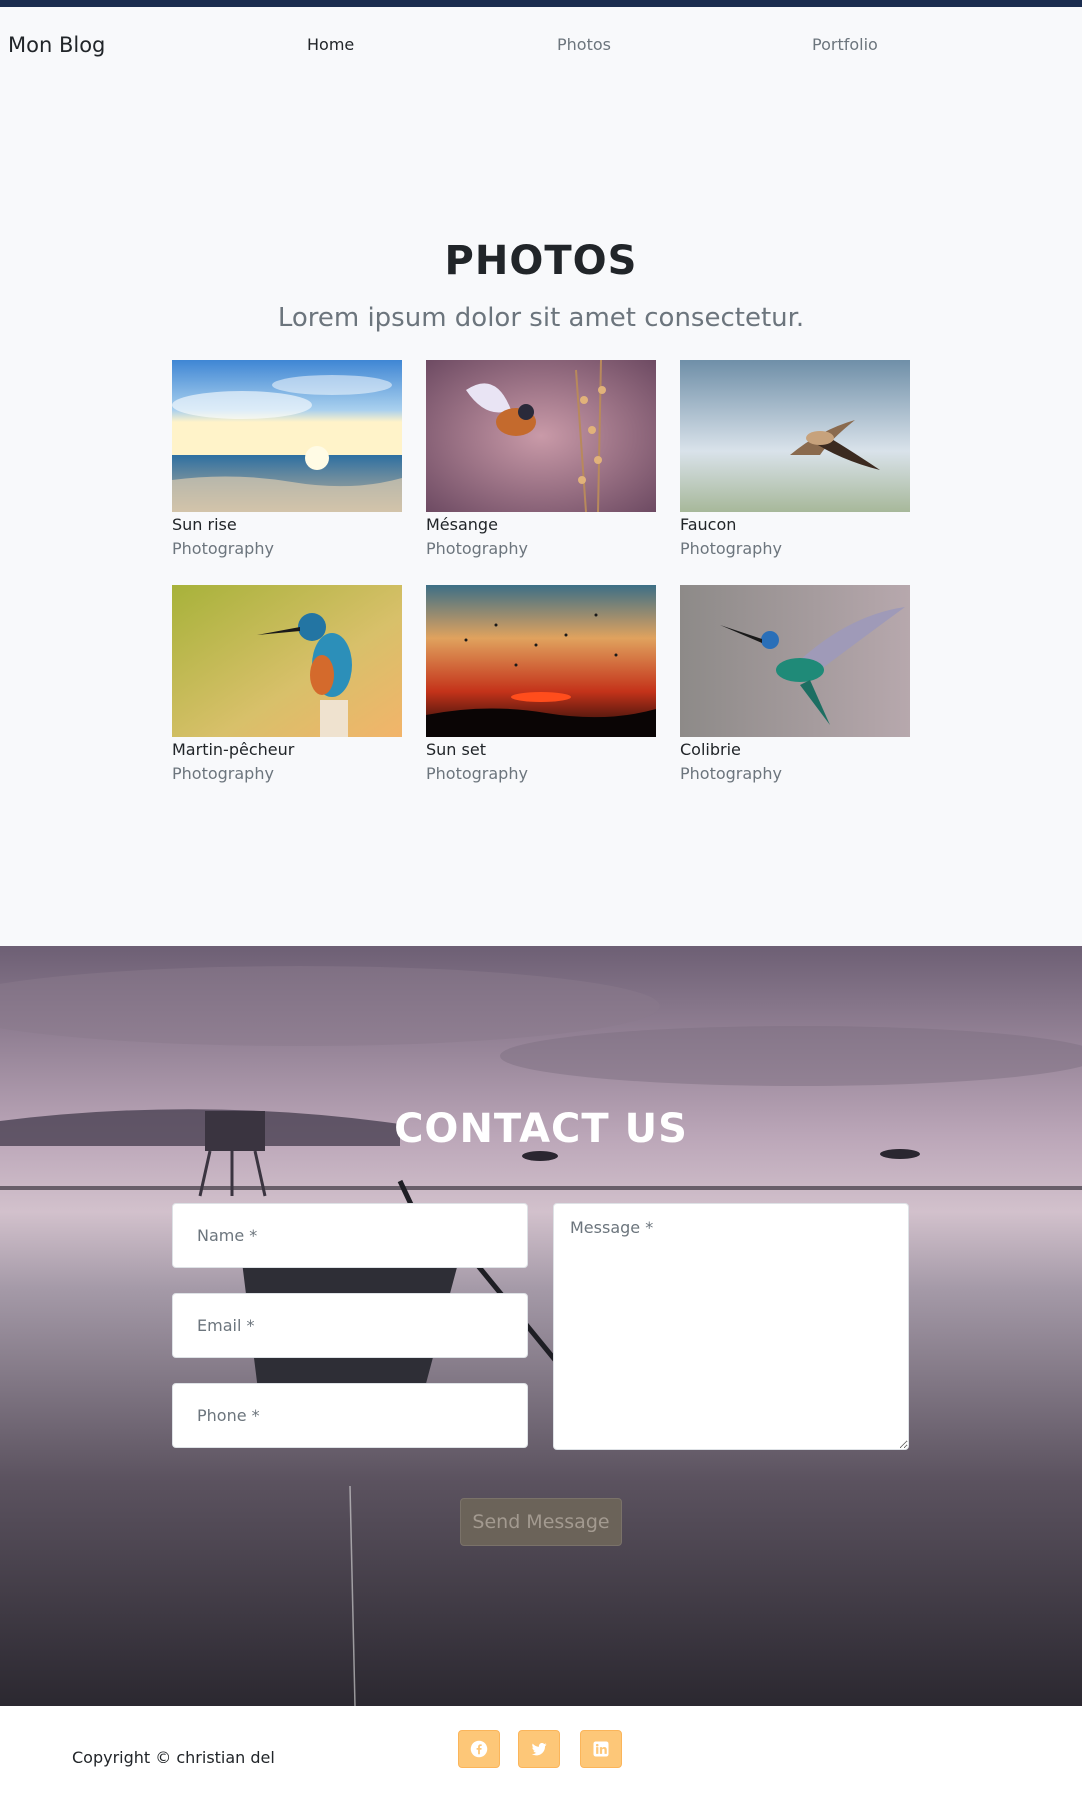 This screenshot has height=1818, width=1082. What do you see at coordinates (541, 661) in the screenshot?
I see `photo-thumbnail-sunset` at bounding box center [541, 661].